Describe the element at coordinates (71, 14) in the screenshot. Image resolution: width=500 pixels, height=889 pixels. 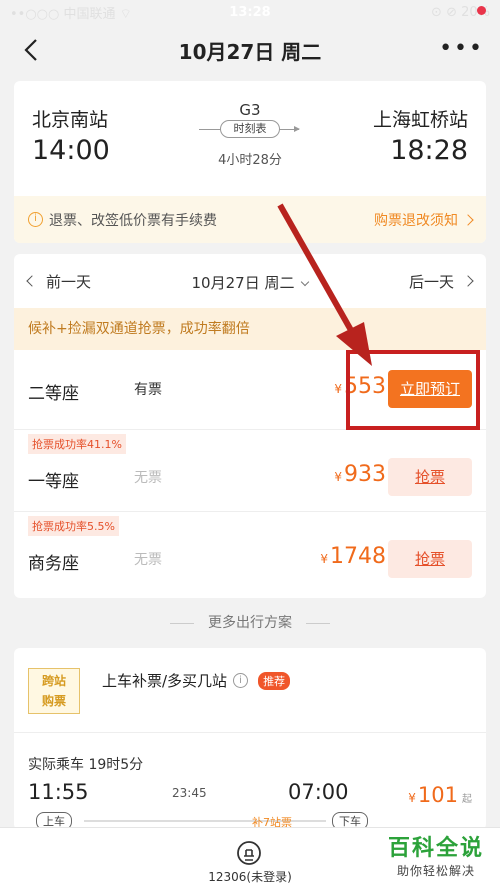
I see `carrier-signal: ••○○○ 中国联通 ⌔` at that location.